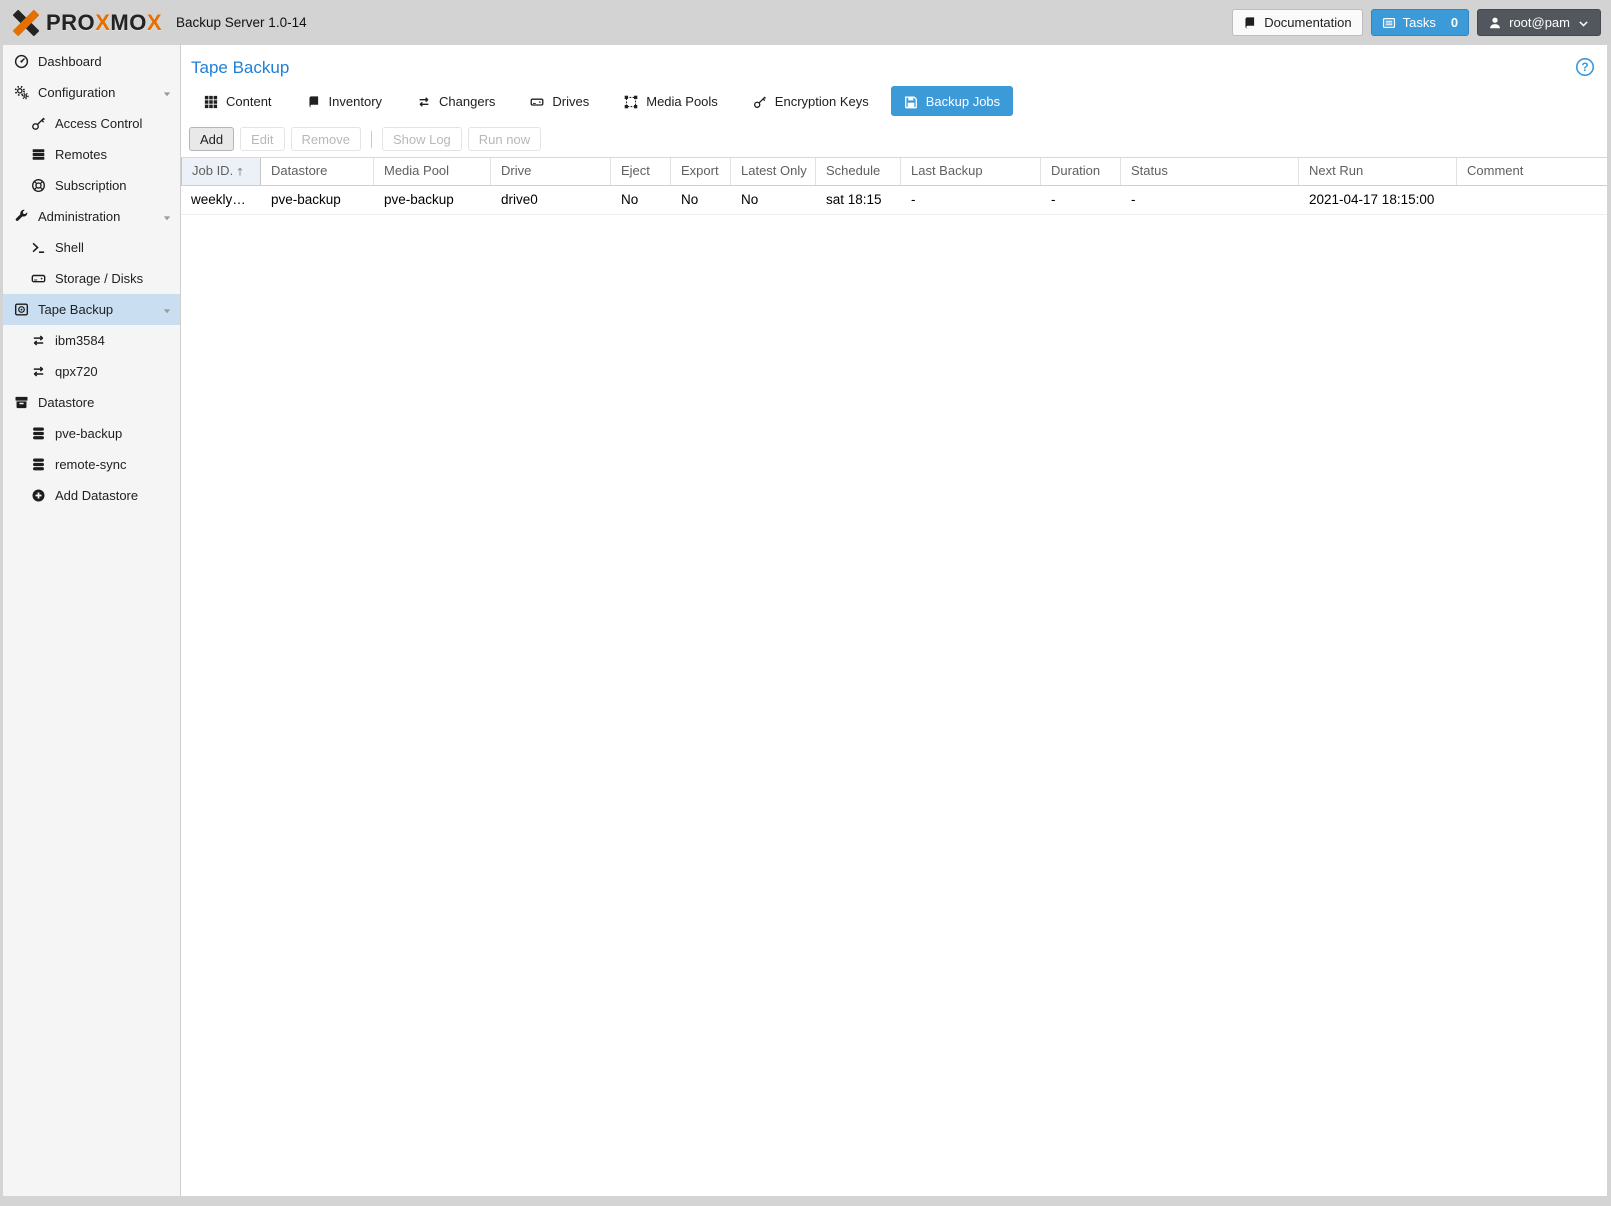 This screenshot has width=1611, height=1206. Describe the element at coordinates (306, 199) in the screenshot. I see `cell-datastore: pve-backup` at that location.